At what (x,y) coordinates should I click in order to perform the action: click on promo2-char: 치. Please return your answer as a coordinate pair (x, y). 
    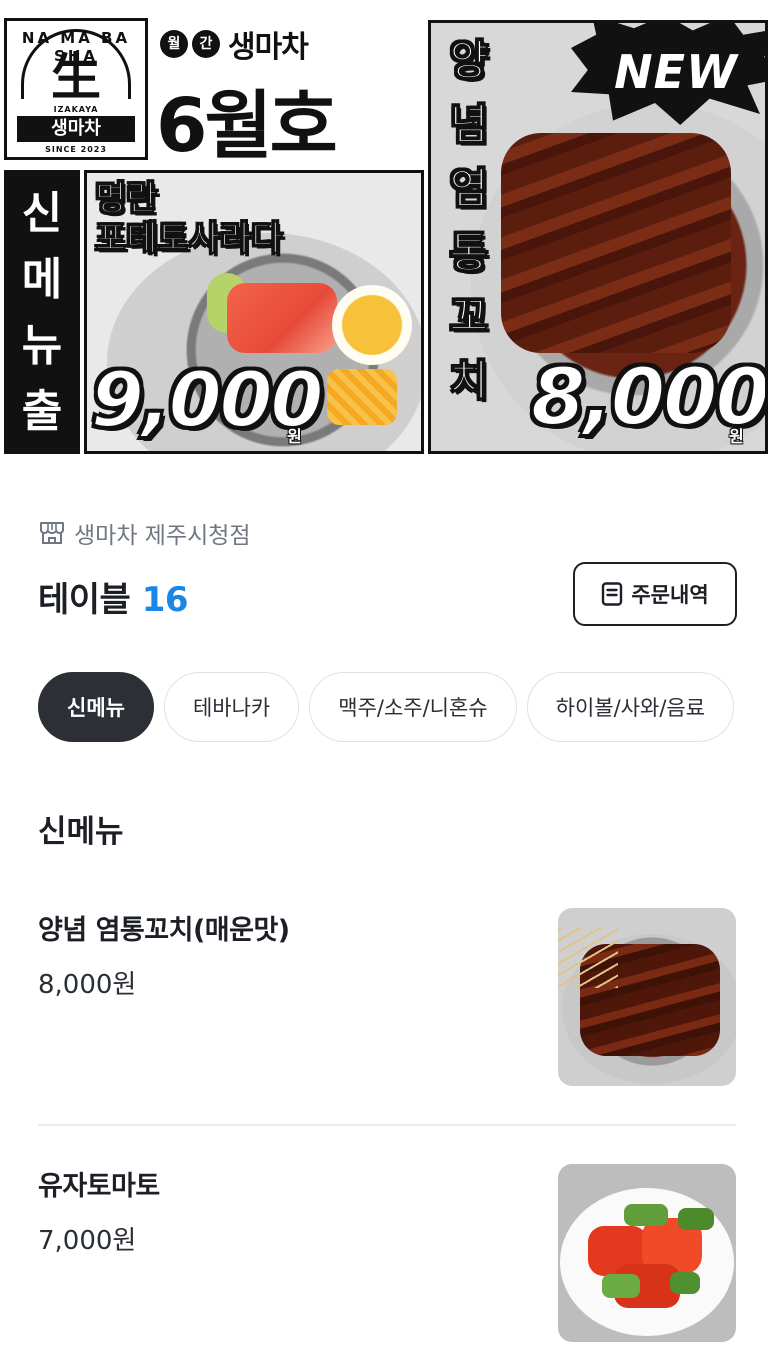
    Looking at the image, I should click on (469, 381).